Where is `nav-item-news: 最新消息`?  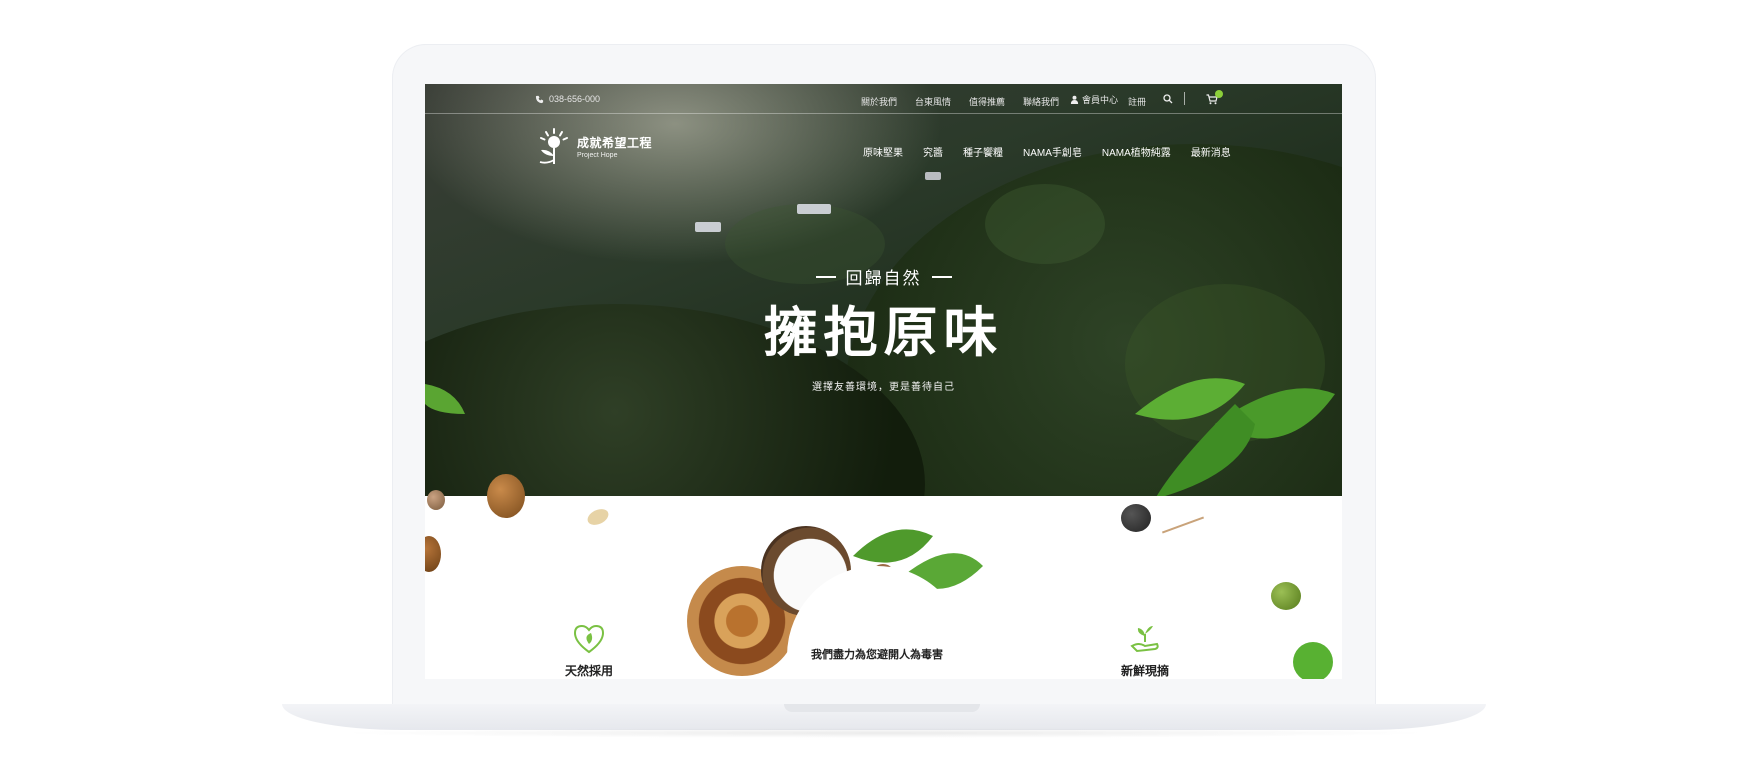
nav-item-news: 最新消息 is located at coordinates (1211, 151).